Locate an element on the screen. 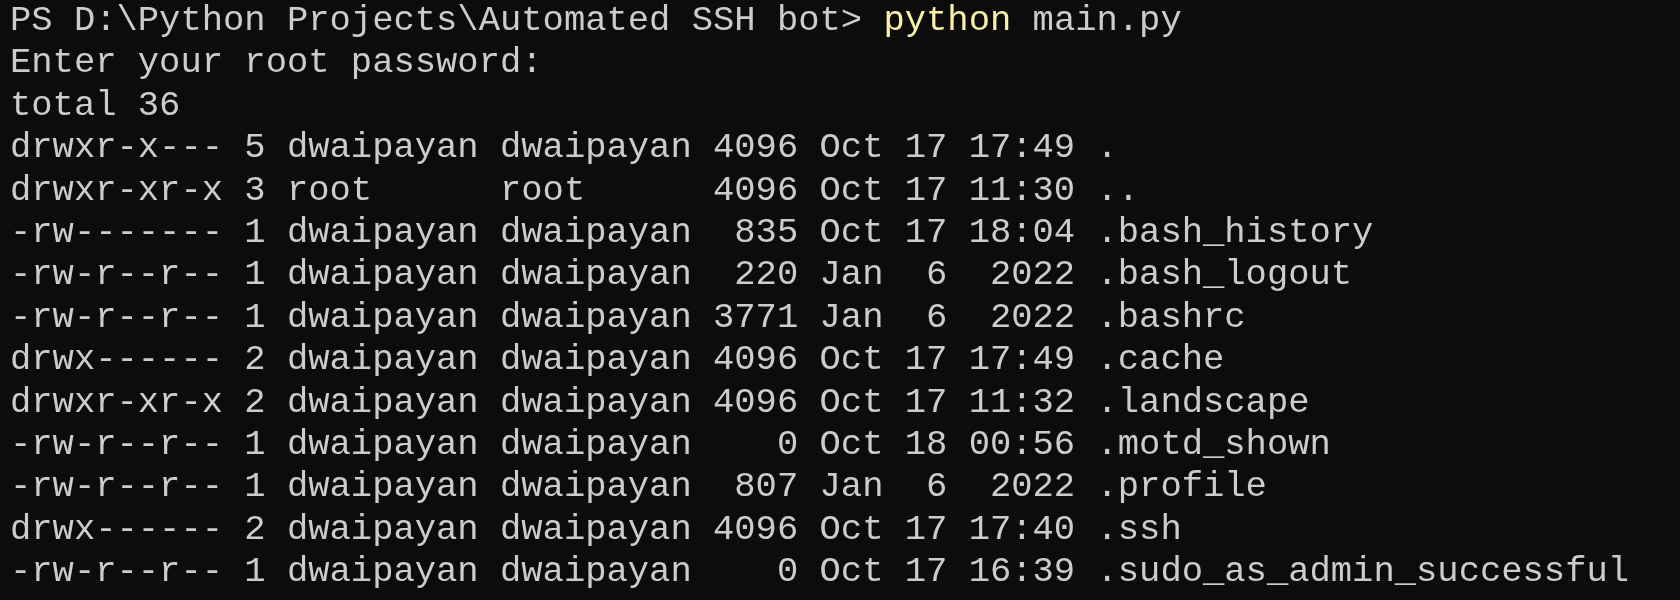 This screenshot has width=1680, height=600. output-text: main.py is located at coordinates (1106, 20).